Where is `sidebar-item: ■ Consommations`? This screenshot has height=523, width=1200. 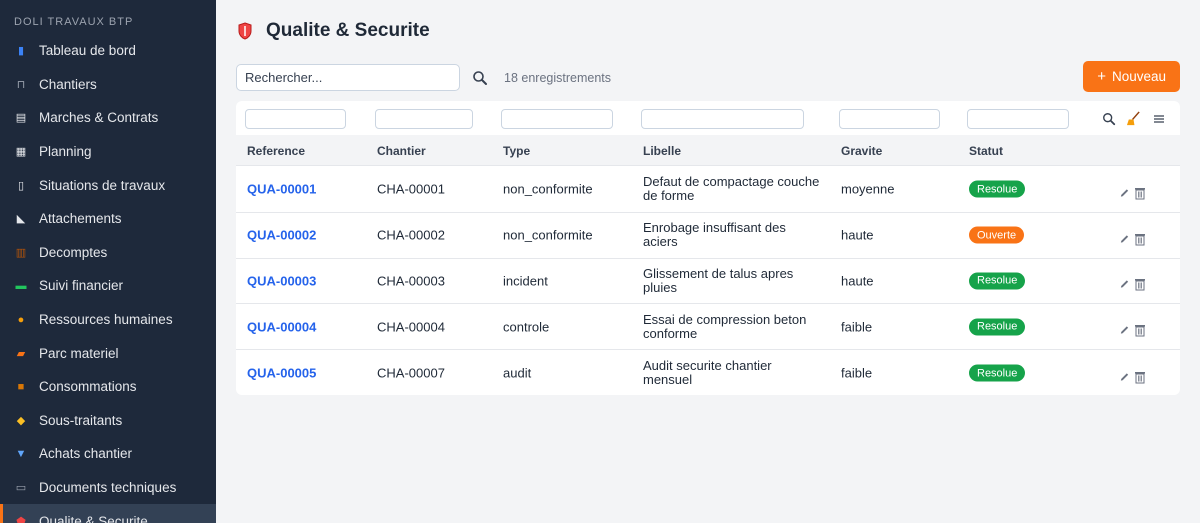 sidebar-item: ■ Consommations is located at coordinates (108, 387).